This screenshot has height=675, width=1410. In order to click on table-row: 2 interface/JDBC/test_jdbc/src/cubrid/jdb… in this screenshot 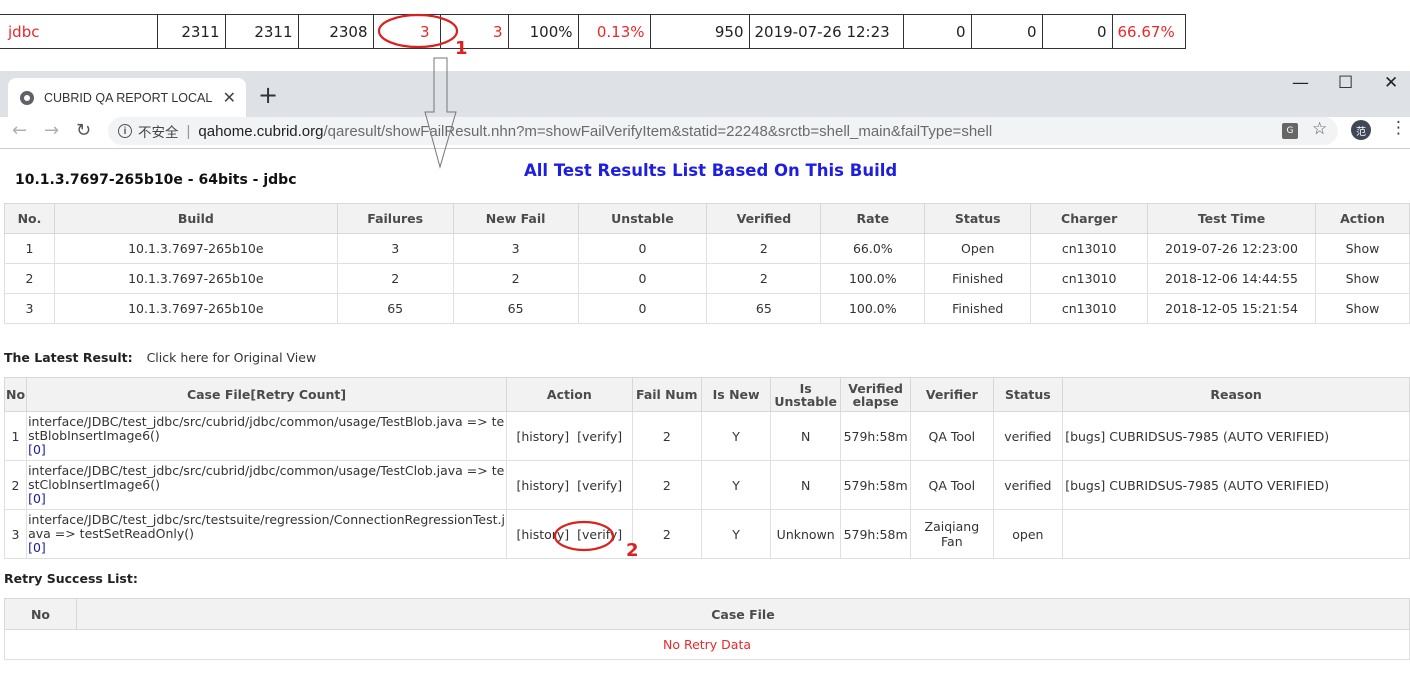, I will do `click(706, 485)`.